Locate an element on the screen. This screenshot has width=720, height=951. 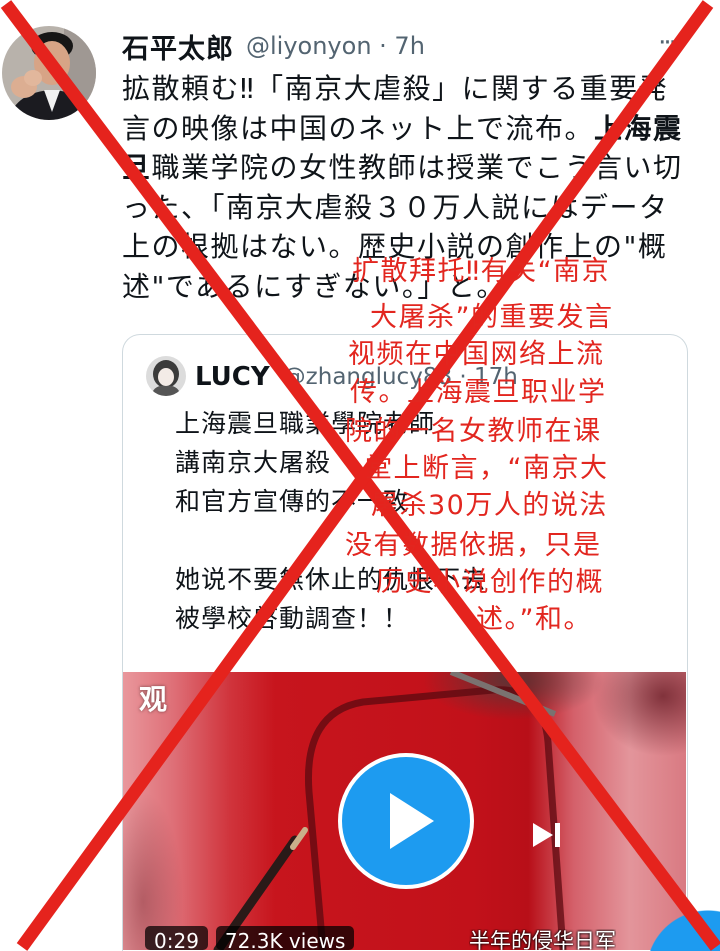
video-views-badge: 72.3K views is located at coordinates (285, 938).